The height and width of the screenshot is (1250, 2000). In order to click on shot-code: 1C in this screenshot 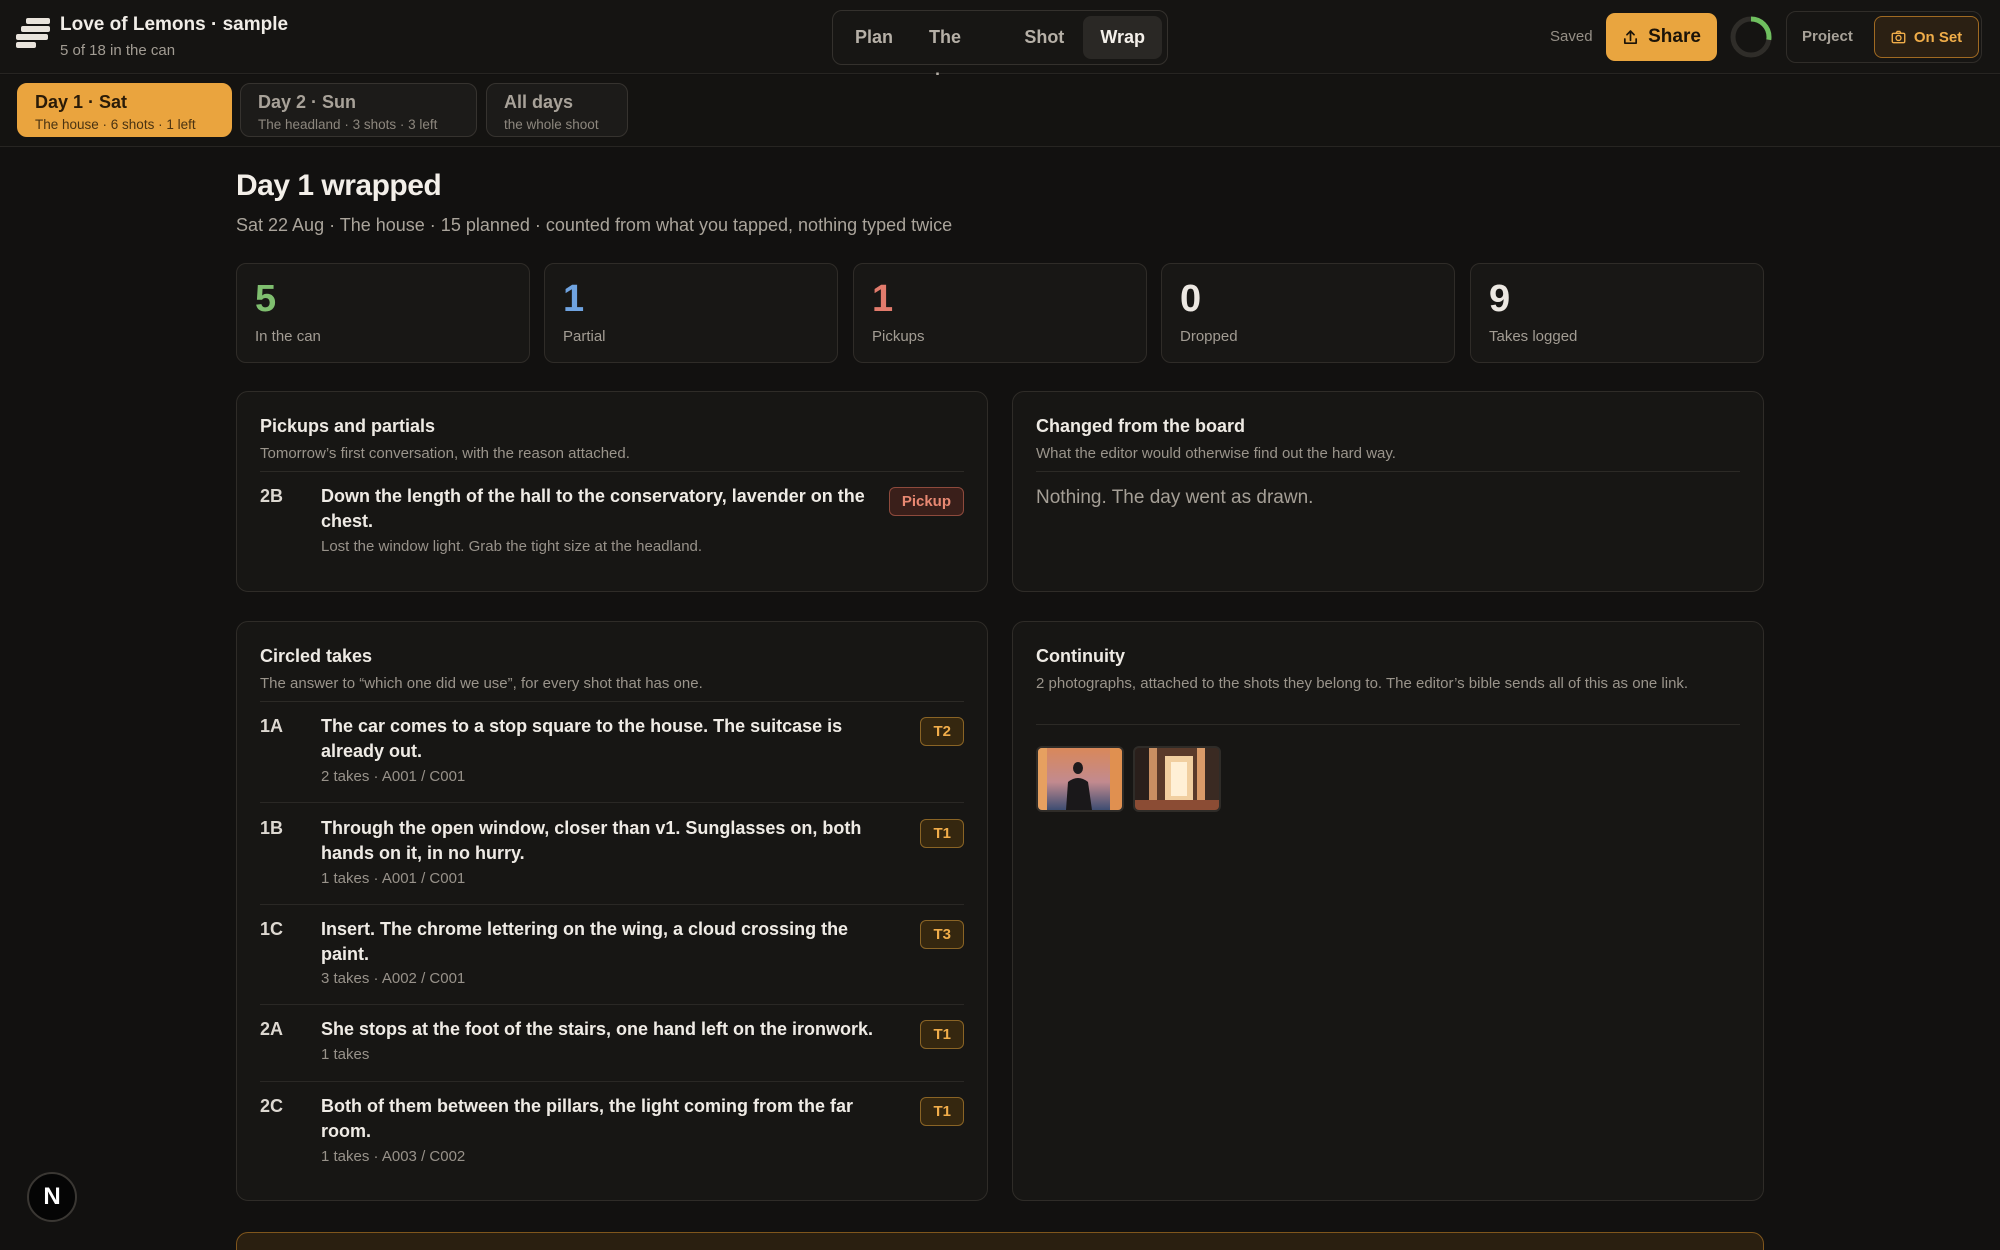, I will do `click(272, 929)`.